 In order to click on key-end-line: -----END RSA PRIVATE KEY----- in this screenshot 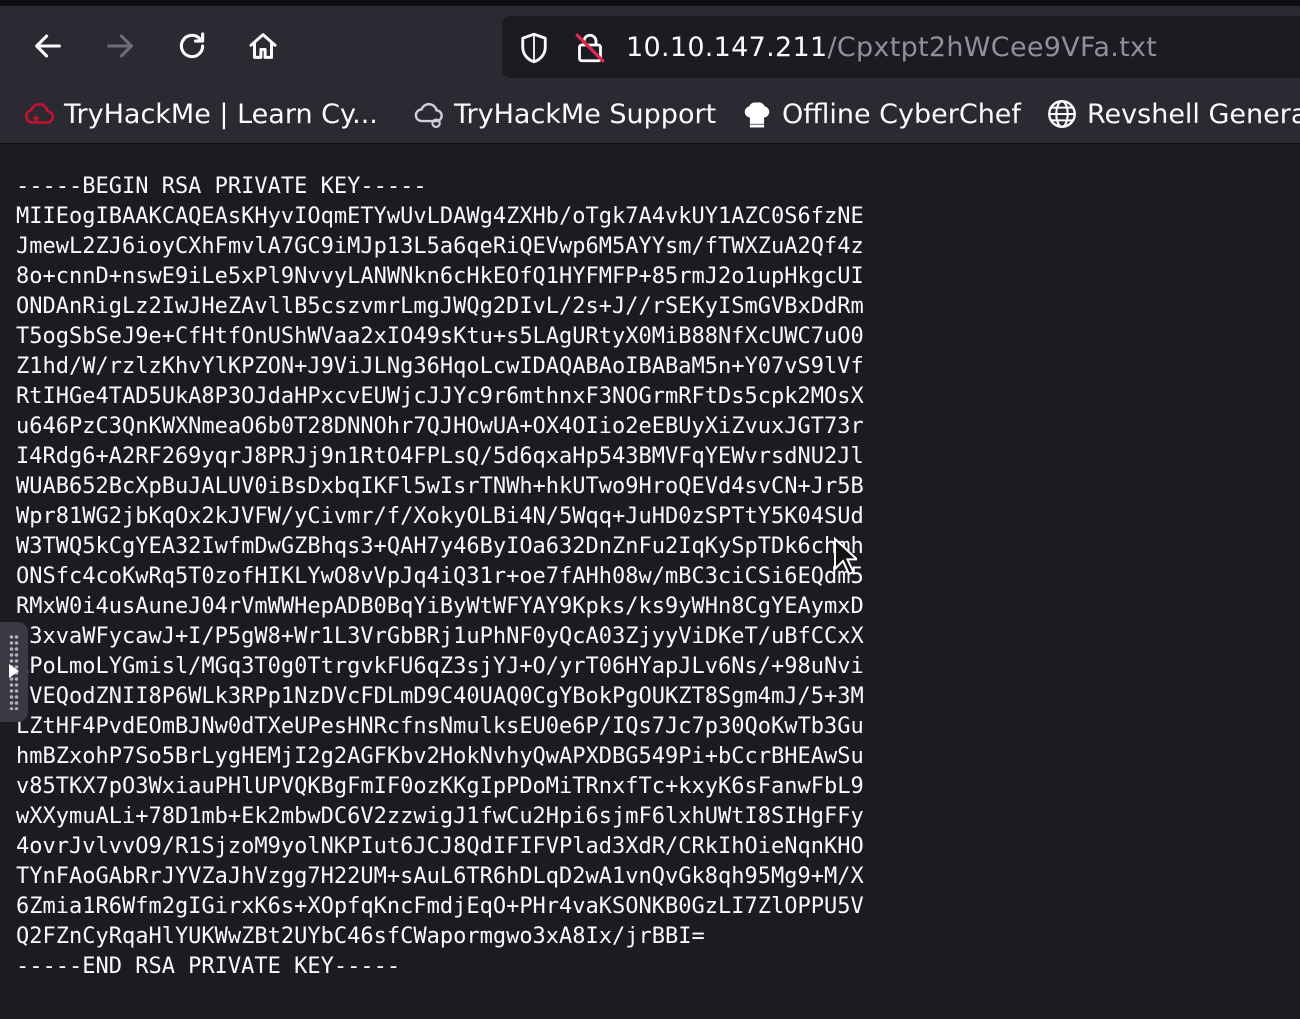, I will do `click(208, 966)`.